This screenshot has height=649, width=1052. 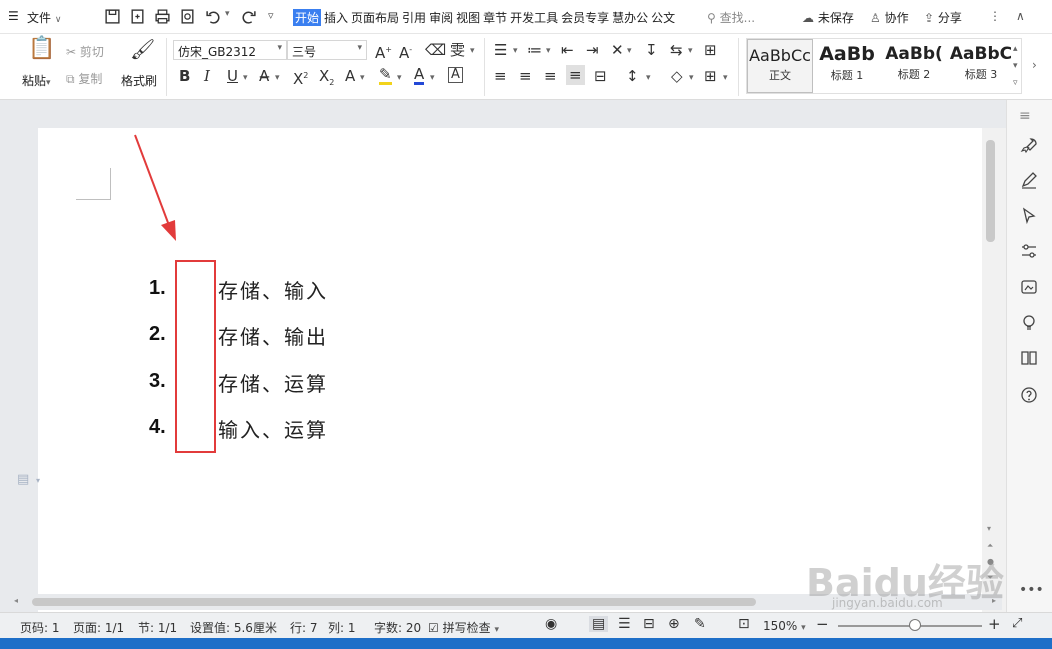 What do you see at coordinates (419, 76) in the screenshot?
I see `font-color-icon: A` at bounding box center [419, 76].